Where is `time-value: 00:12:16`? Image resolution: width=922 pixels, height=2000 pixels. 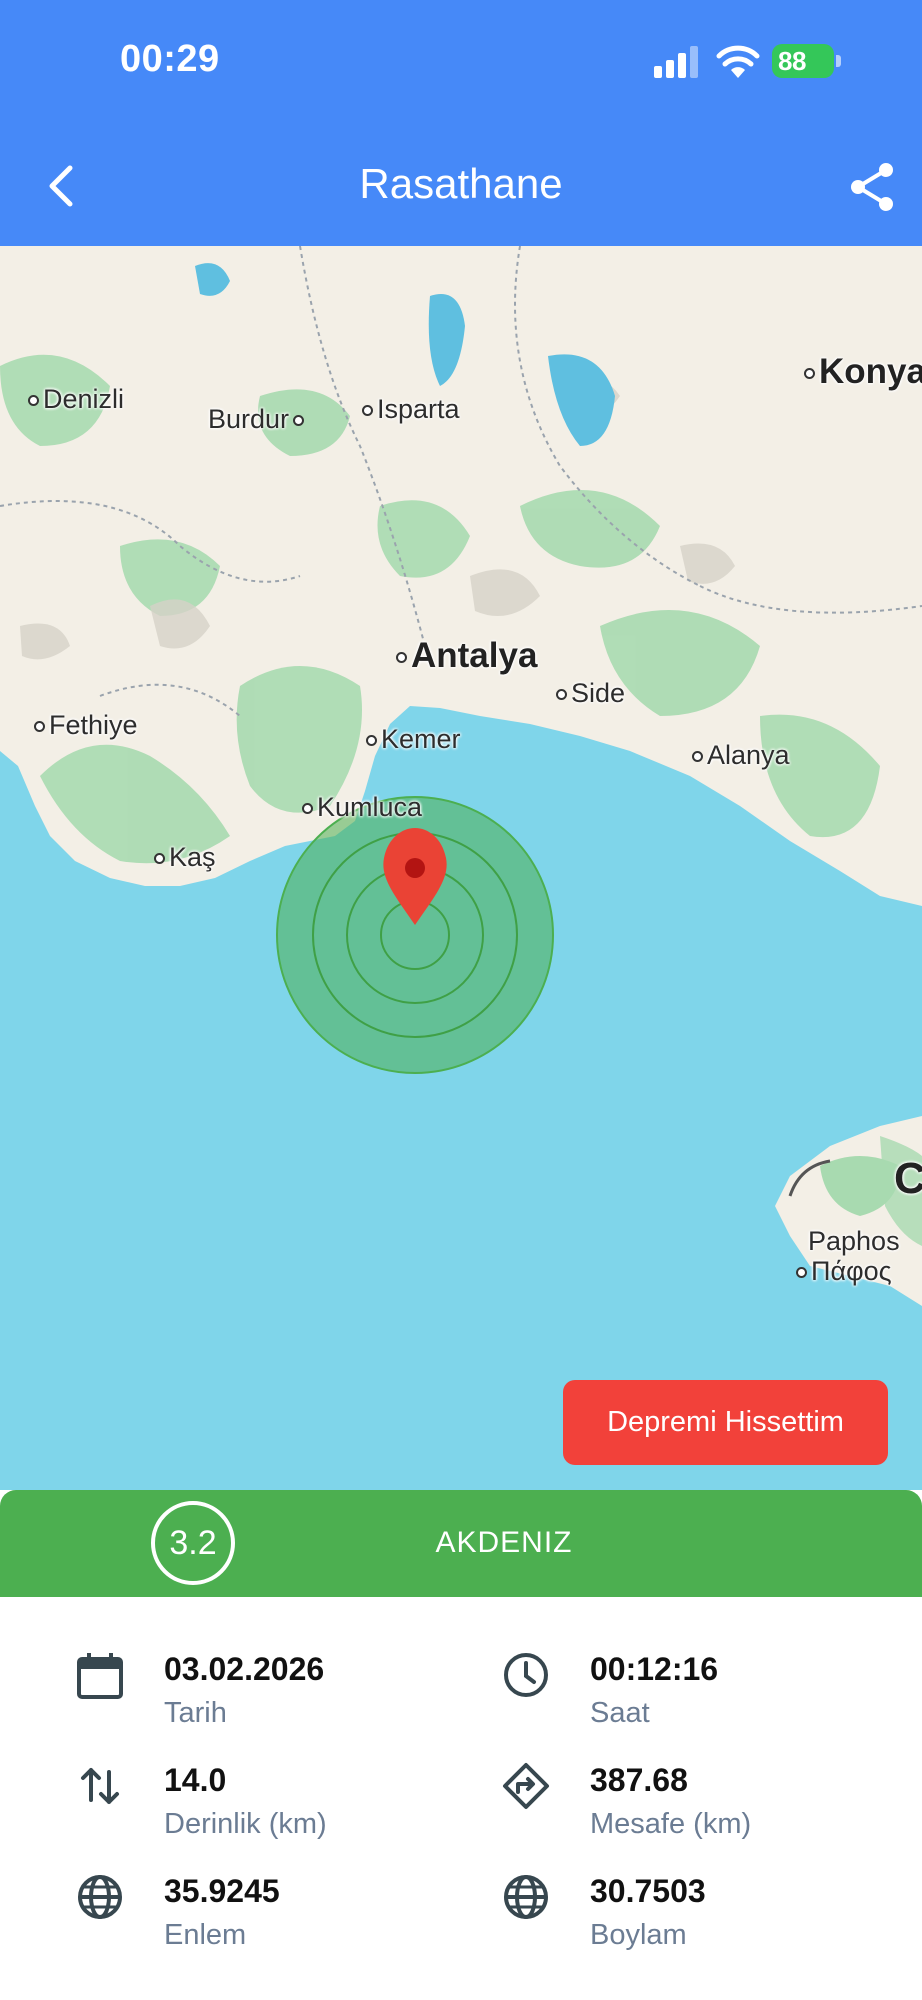 time-value: 00:12:16 is located at coordinates (654, 1669).